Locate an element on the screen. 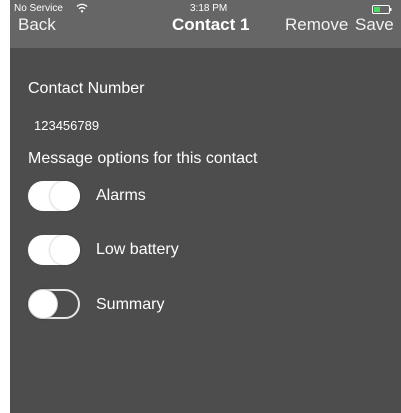 The image size is (401, 413). page-title: Contact 1 is located at coordinates (211, 24).